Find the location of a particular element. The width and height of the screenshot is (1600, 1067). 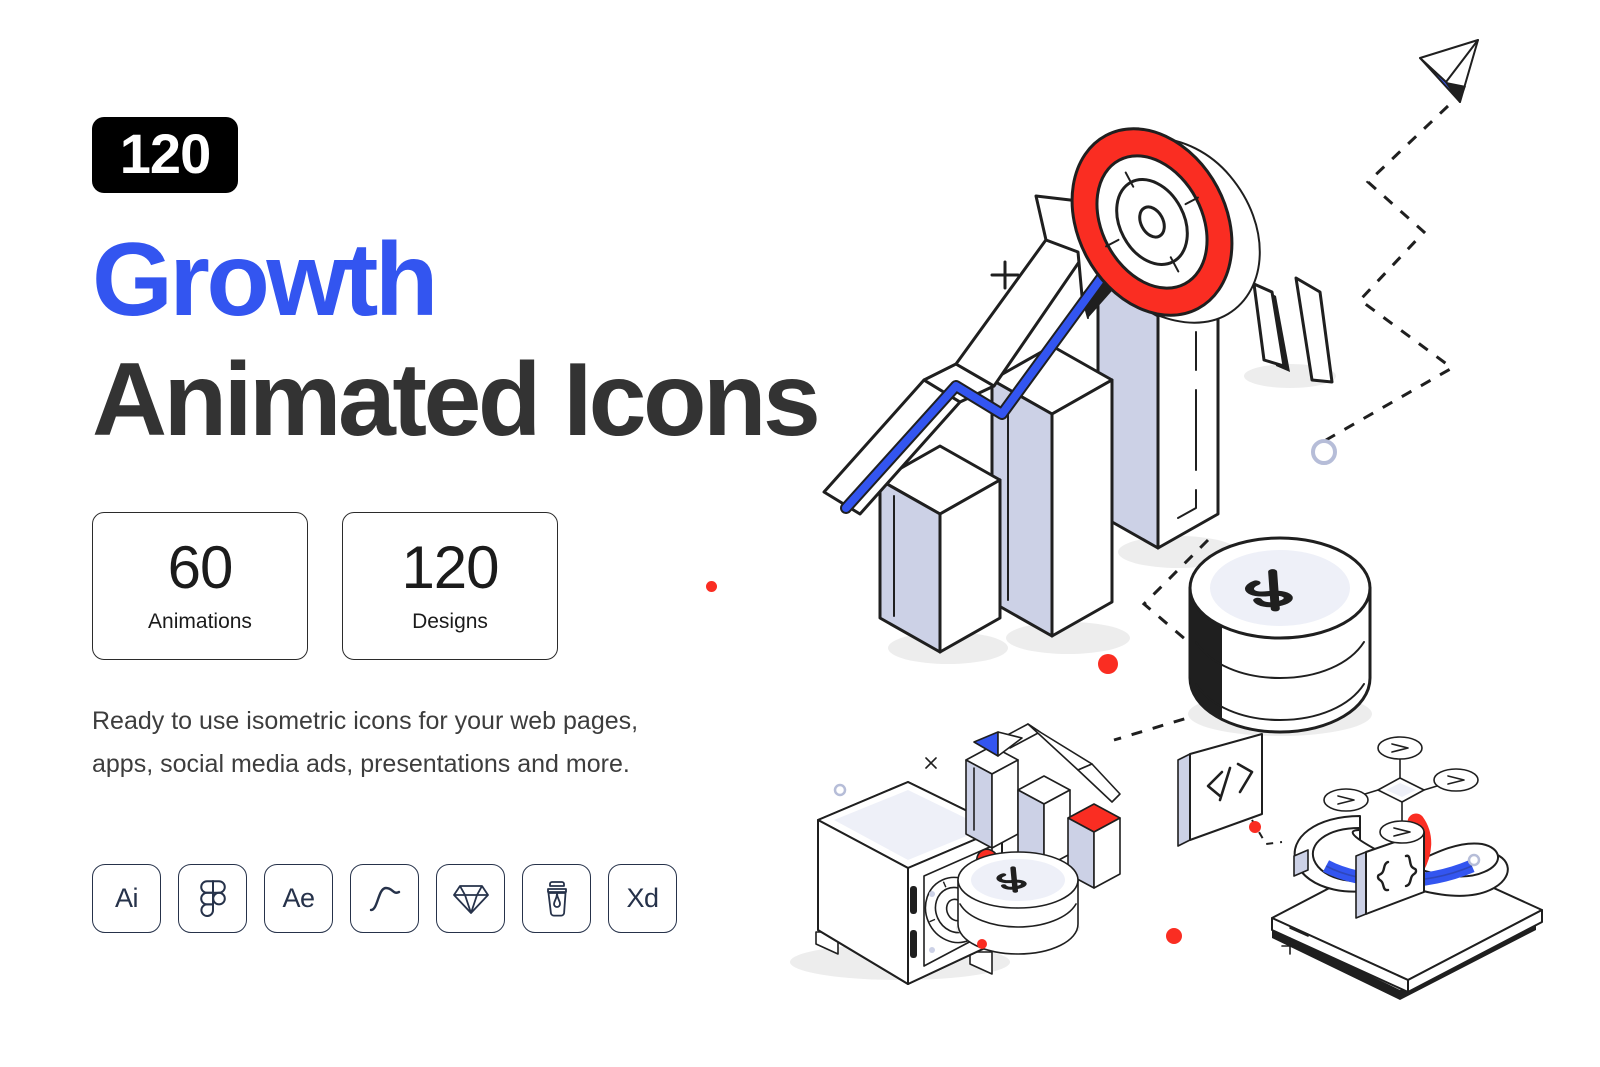

format-tile-adobe-xd: Xd is located at coordinates (642, 898).